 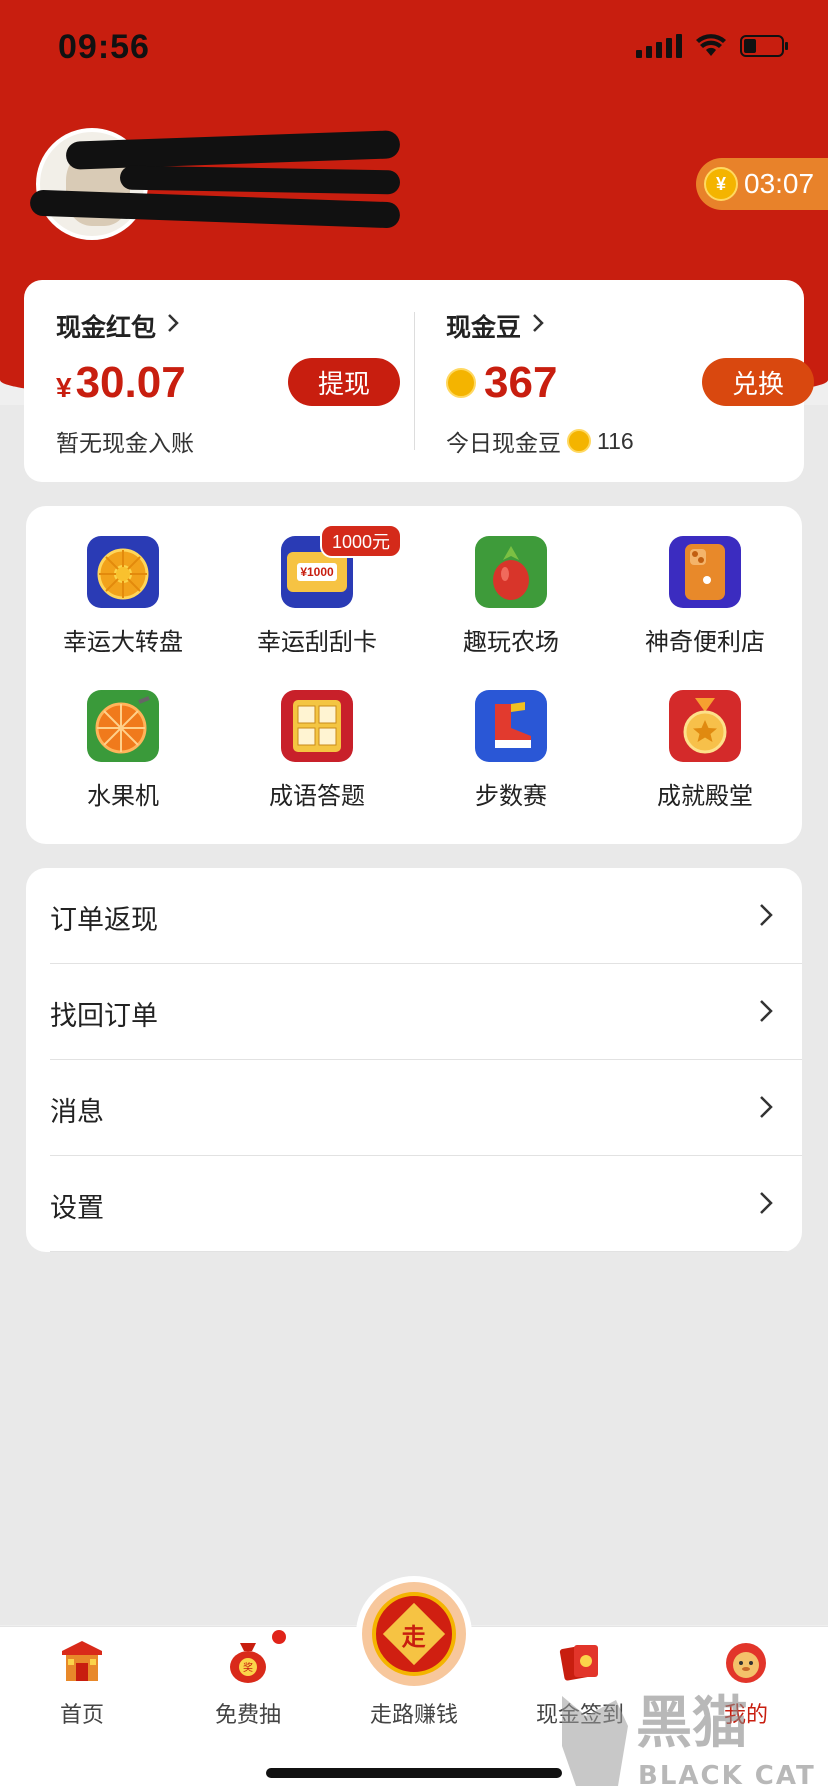 What do you see at coordinates (758, 382) in the screenshot?
I see `exchange-button: 兑换` at bounding box center [758, 382].